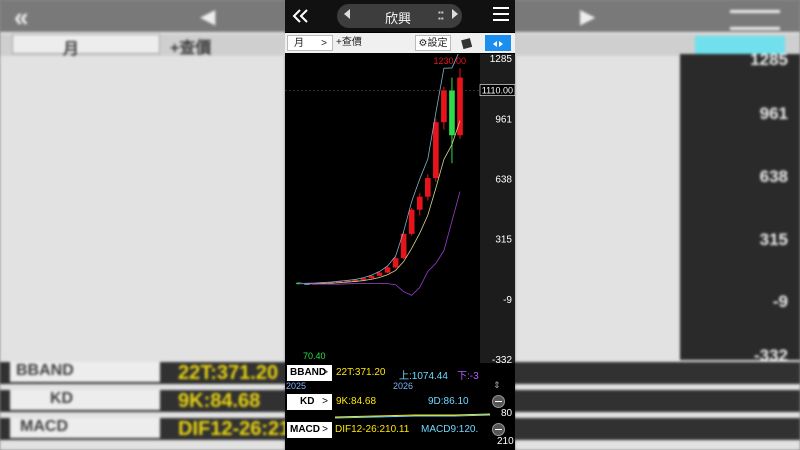 This screenshot has width=800, height=450. I want to click on bg-query-button: +查價, so click(191, 48).